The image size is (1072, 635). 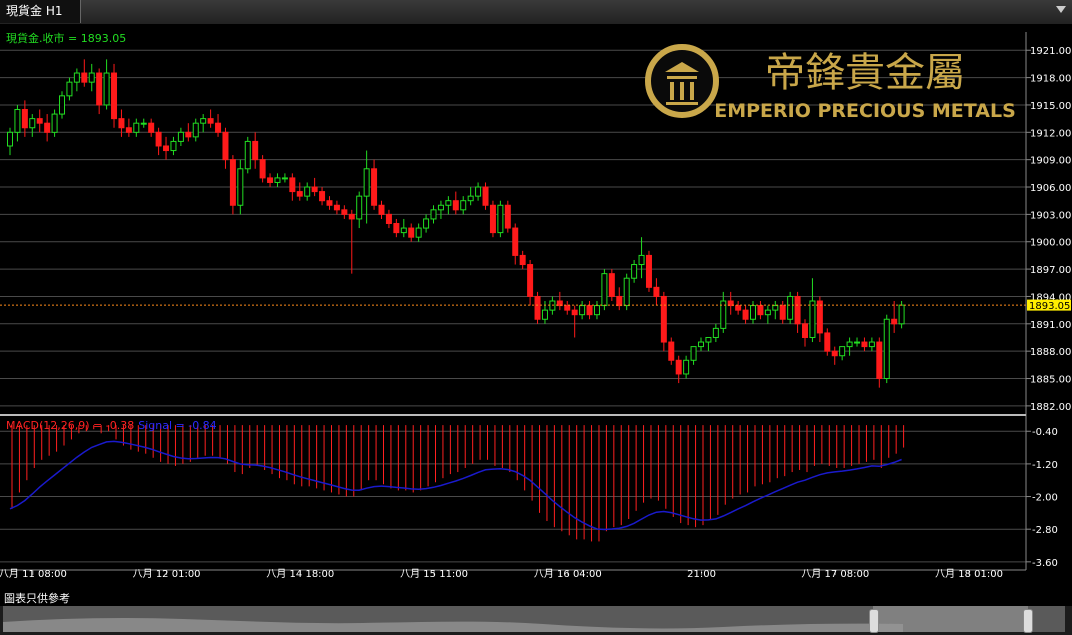 What do you see at coordinates (1045, 465) in the screenshot?
I see `macd-tick-label: -1.20` at bounding box center [1045, 465].